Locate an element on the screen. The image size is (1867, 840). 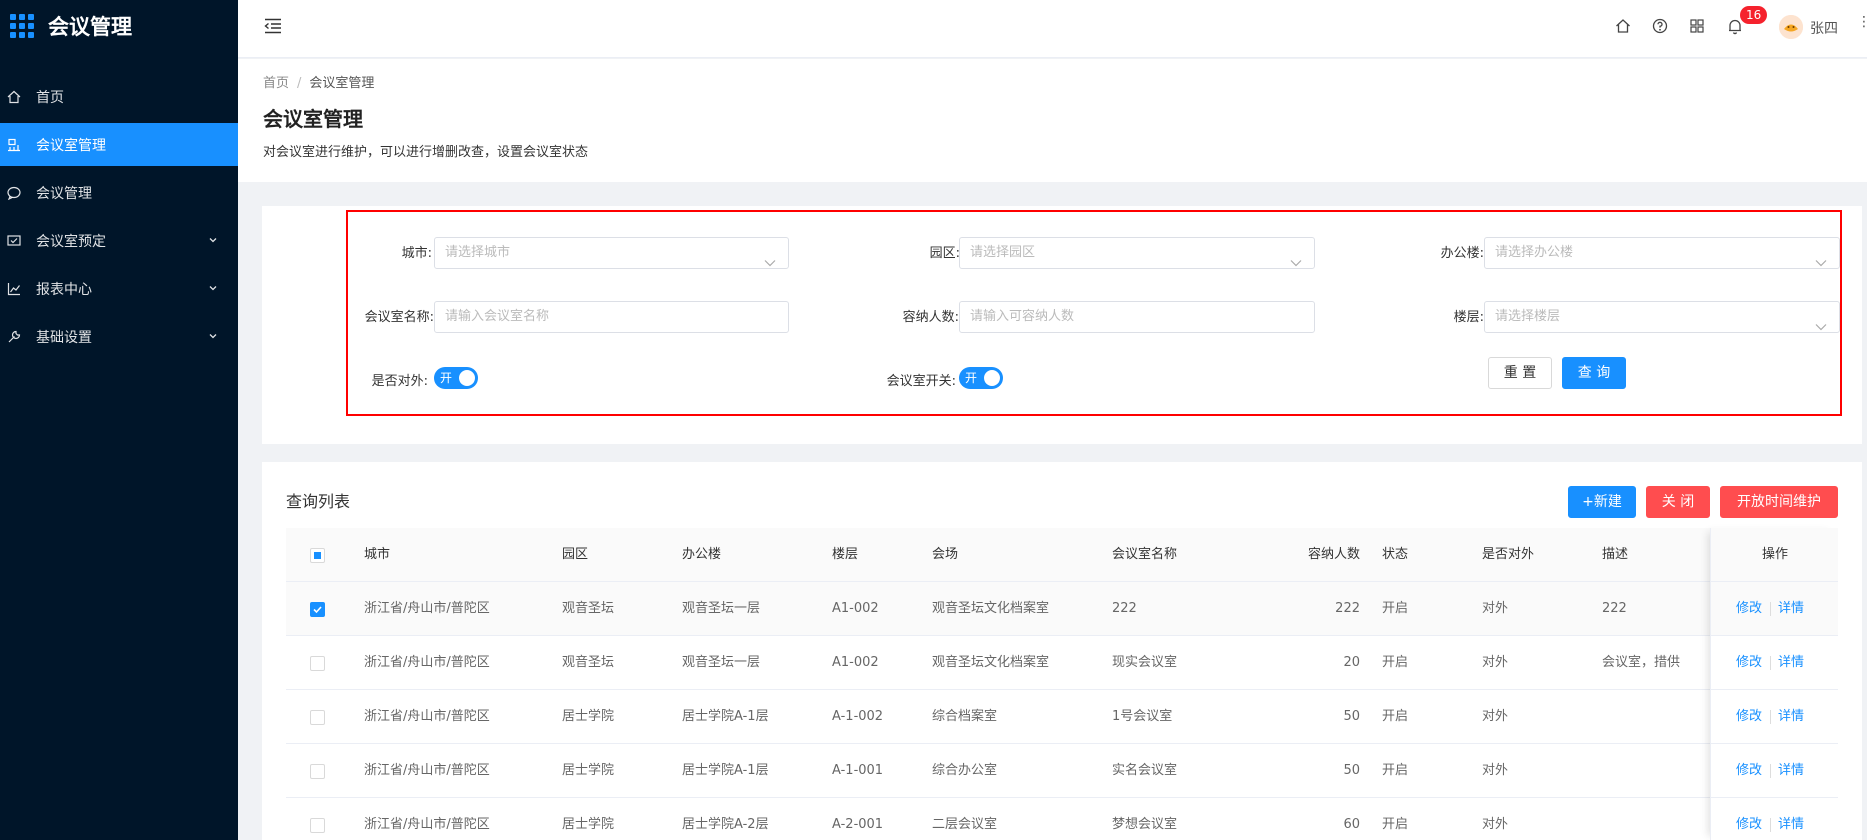
more-vertical-icon: ⋮ is located at coordinates (1862, 22).